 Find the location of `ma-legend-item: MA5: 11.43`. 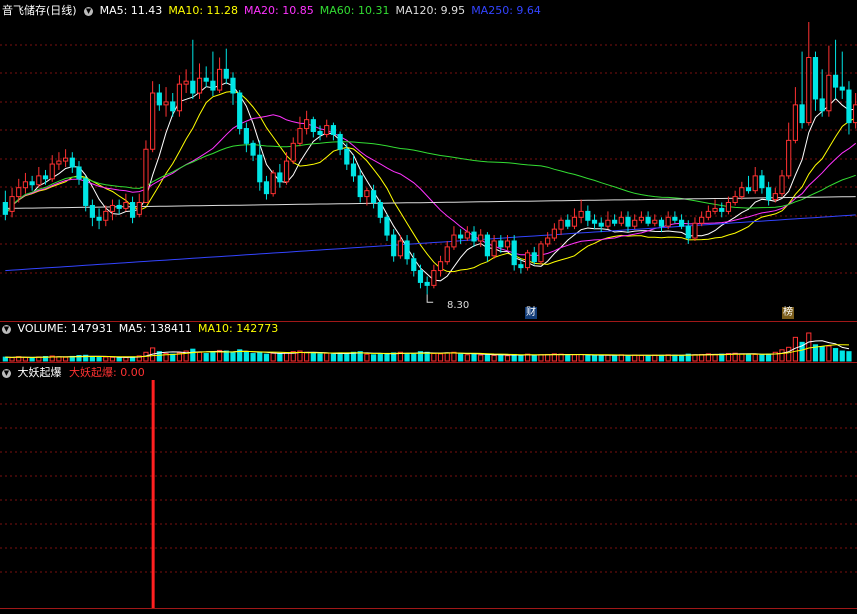

ma-legend-item: MA5: 11.43 is located at coordinates (131, 10).